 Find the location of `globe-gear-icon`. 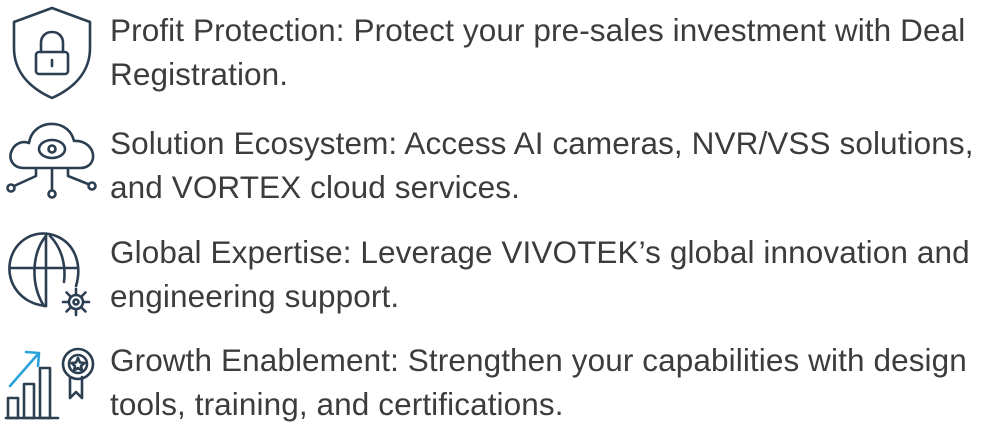

globe-gear-icon is located at coordinates (52, 272).